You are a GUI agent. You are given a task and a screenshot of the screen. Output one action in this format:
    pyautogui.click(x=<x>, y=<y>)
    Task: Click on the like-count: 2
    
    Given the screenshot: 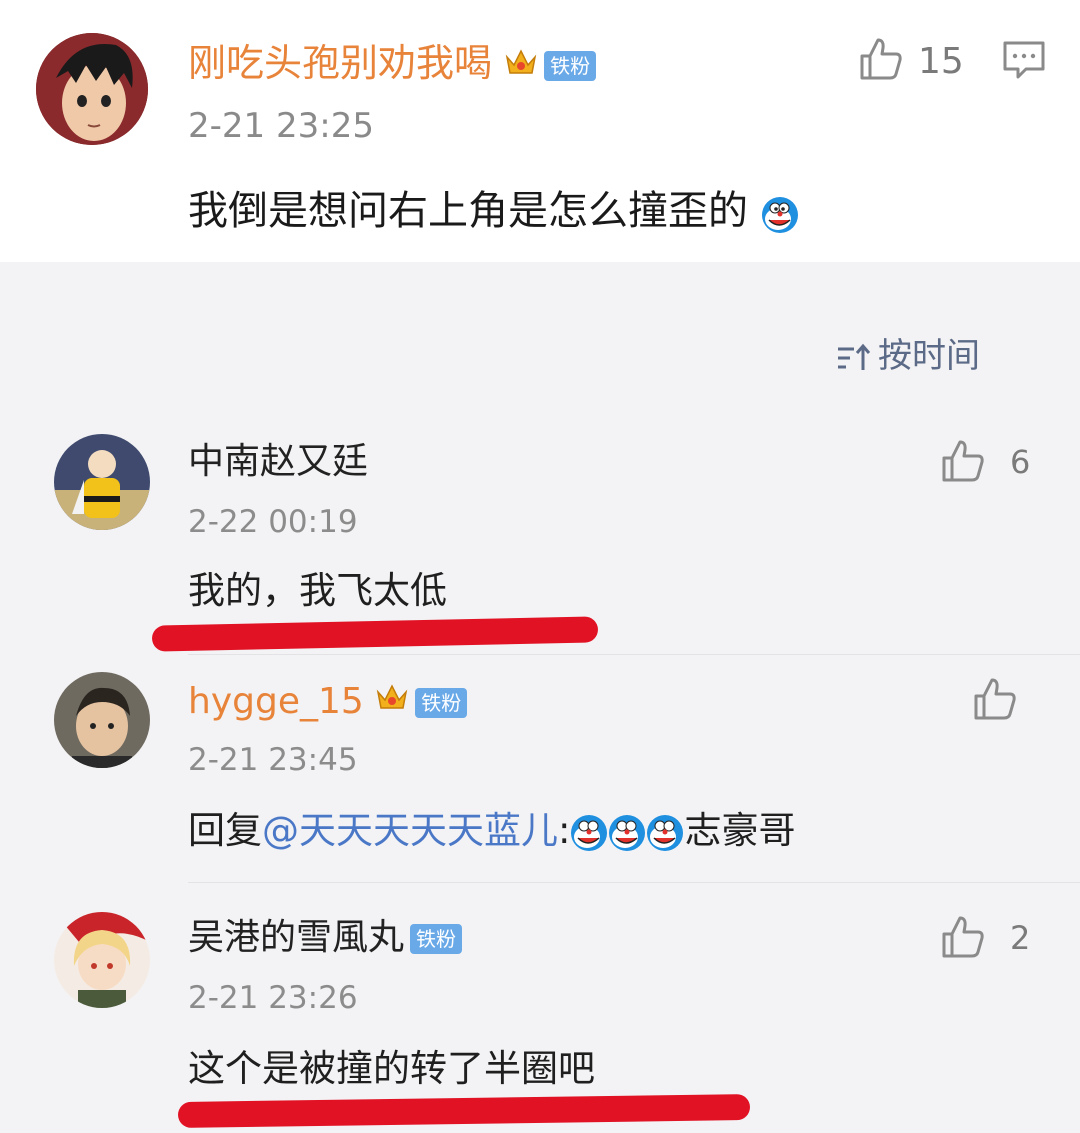 What is the action you would take?
    pyautogui.click(x=1020, y=938)
    